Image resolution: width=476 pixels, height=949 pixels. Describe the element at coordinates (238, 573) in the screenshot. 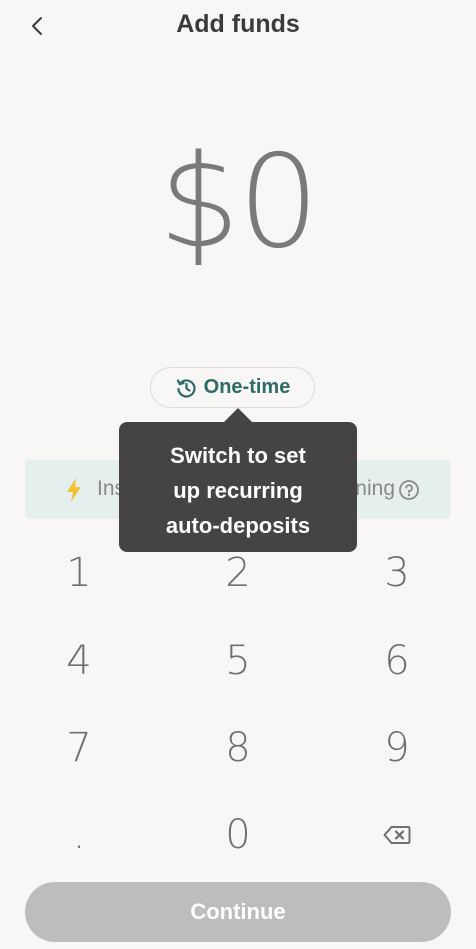

I see `key-2: 2` at that location.